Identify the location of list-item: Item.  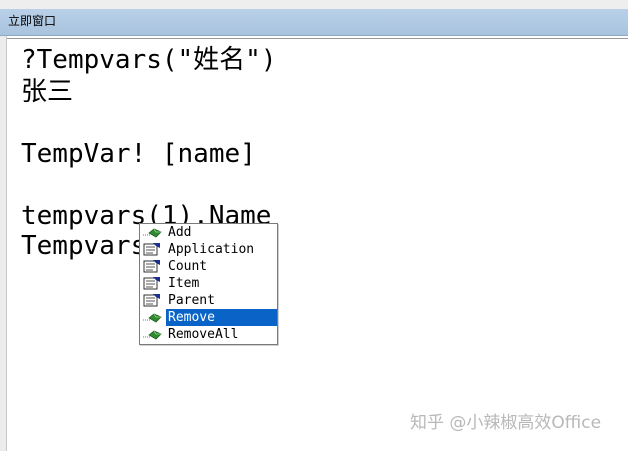
(208, 283).